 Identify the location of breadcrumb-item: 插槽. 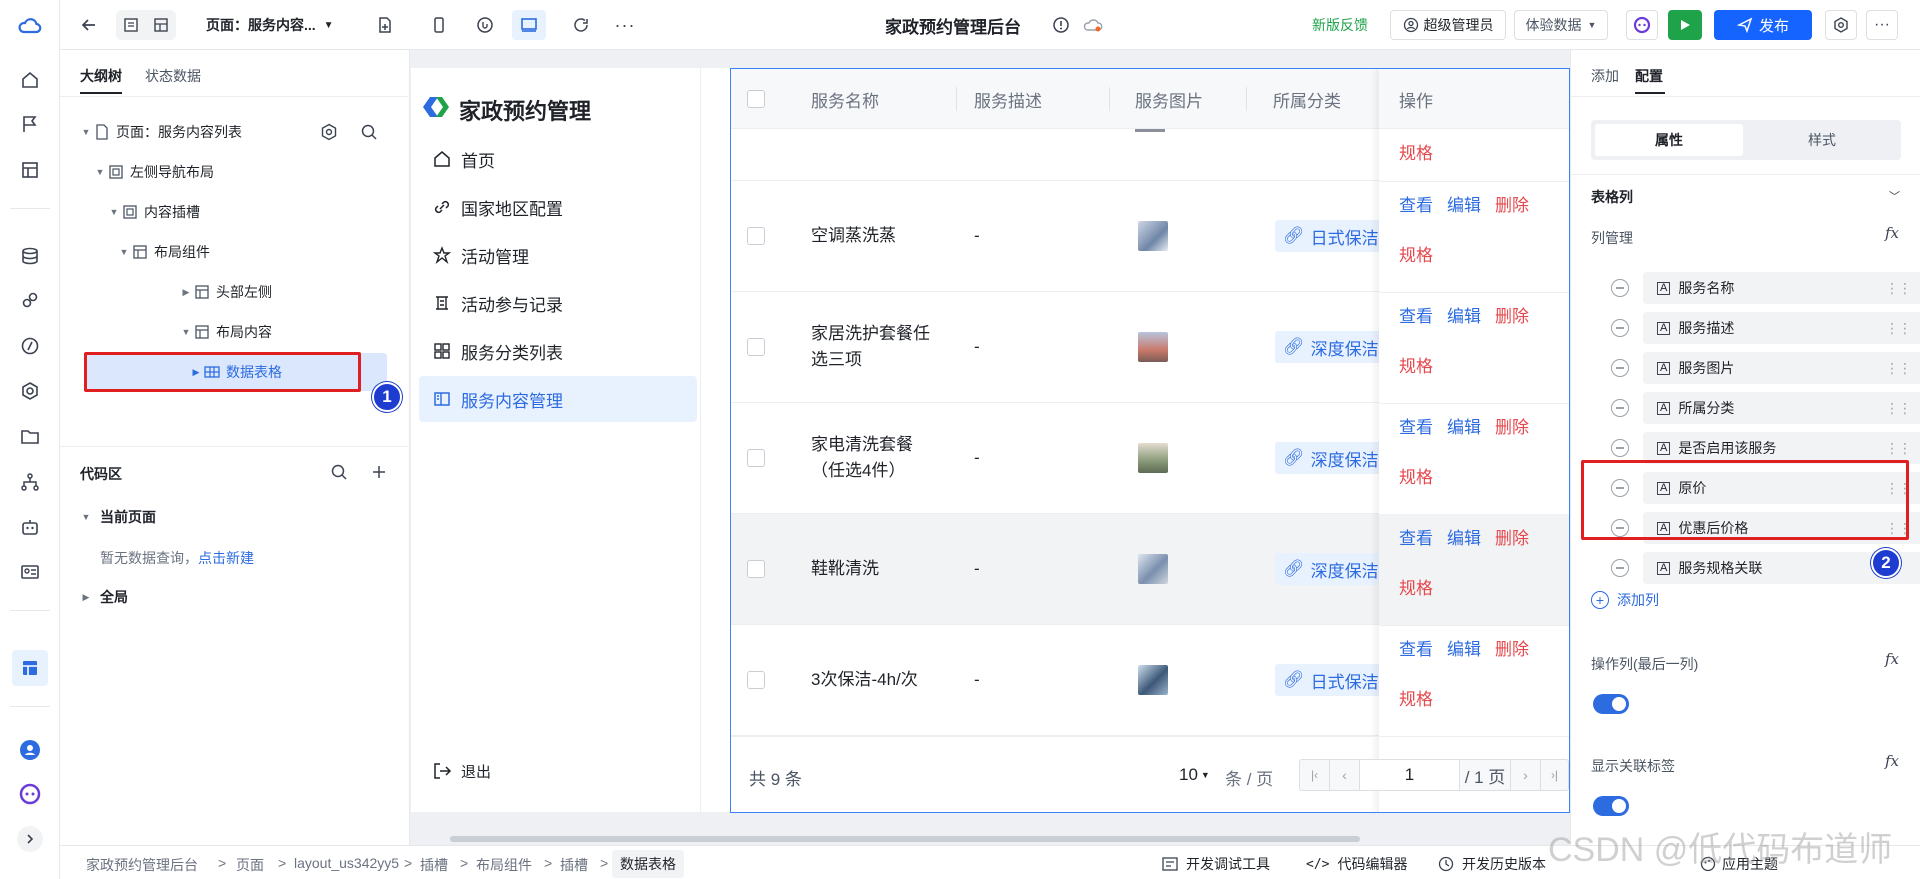
(574, 865).